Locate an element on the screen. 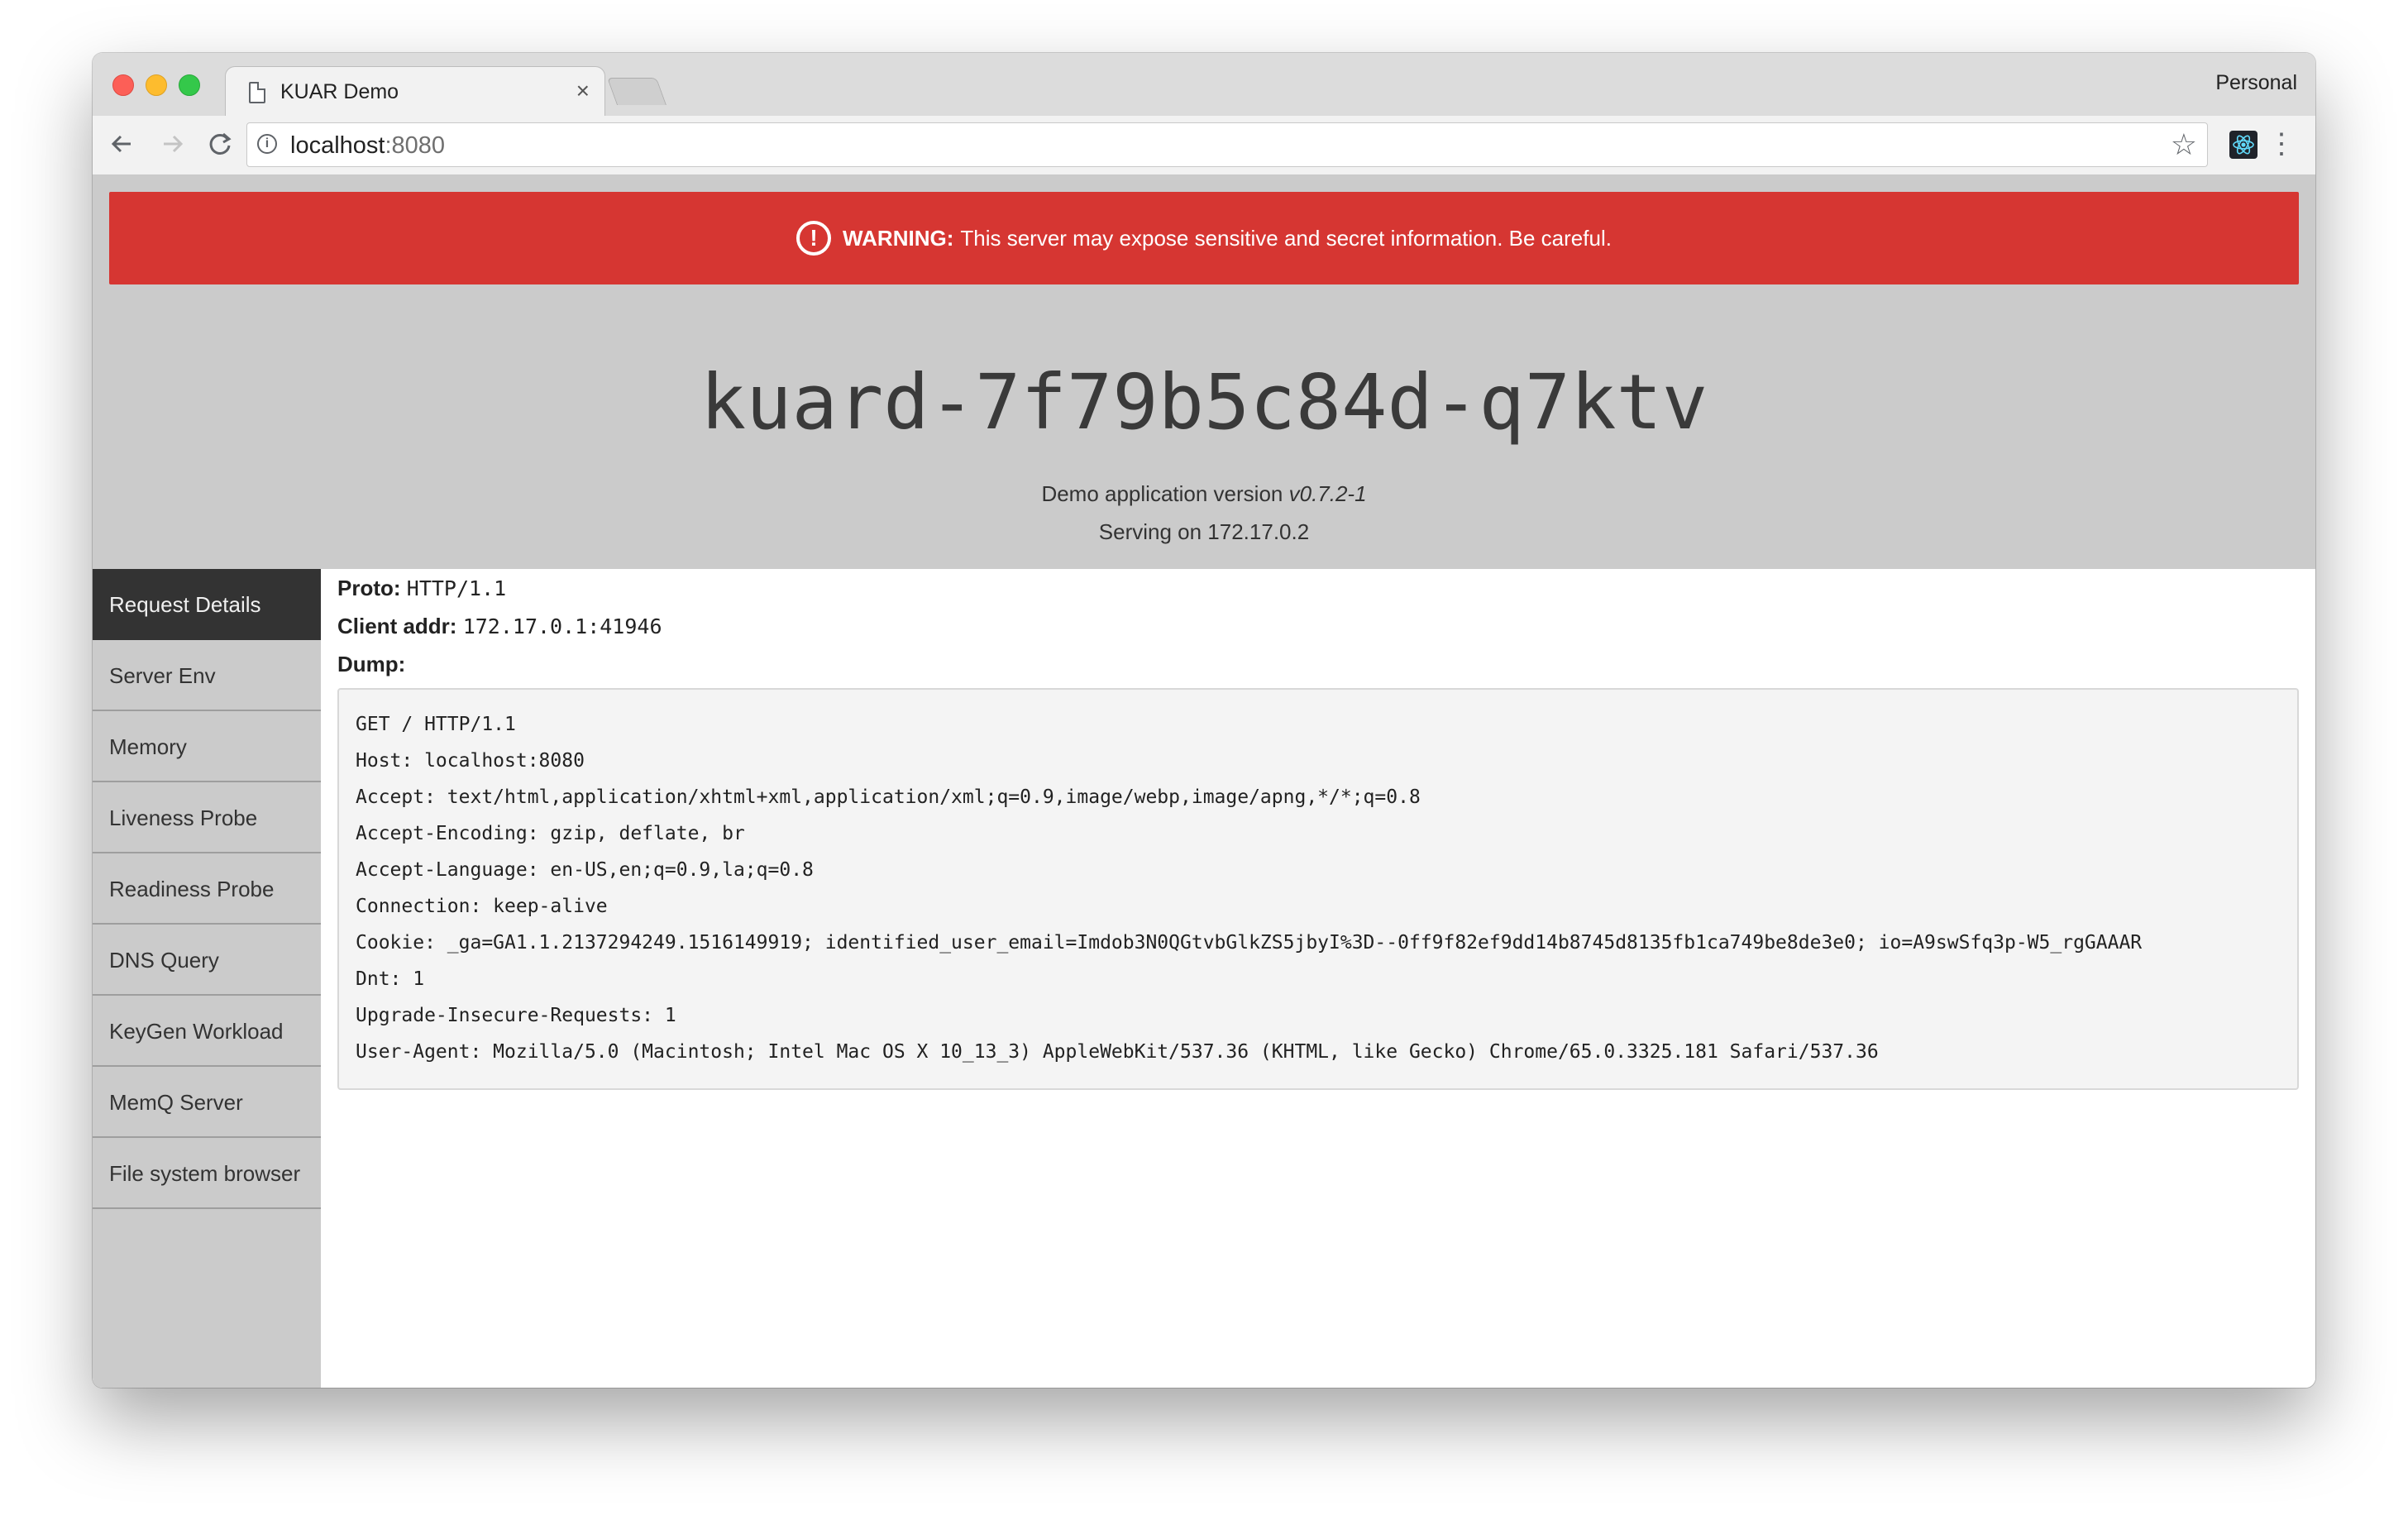 The width and height of the screenshot is (2408, 1520). sidebar-item-memory: Memory is located at coordinates (207, 746).